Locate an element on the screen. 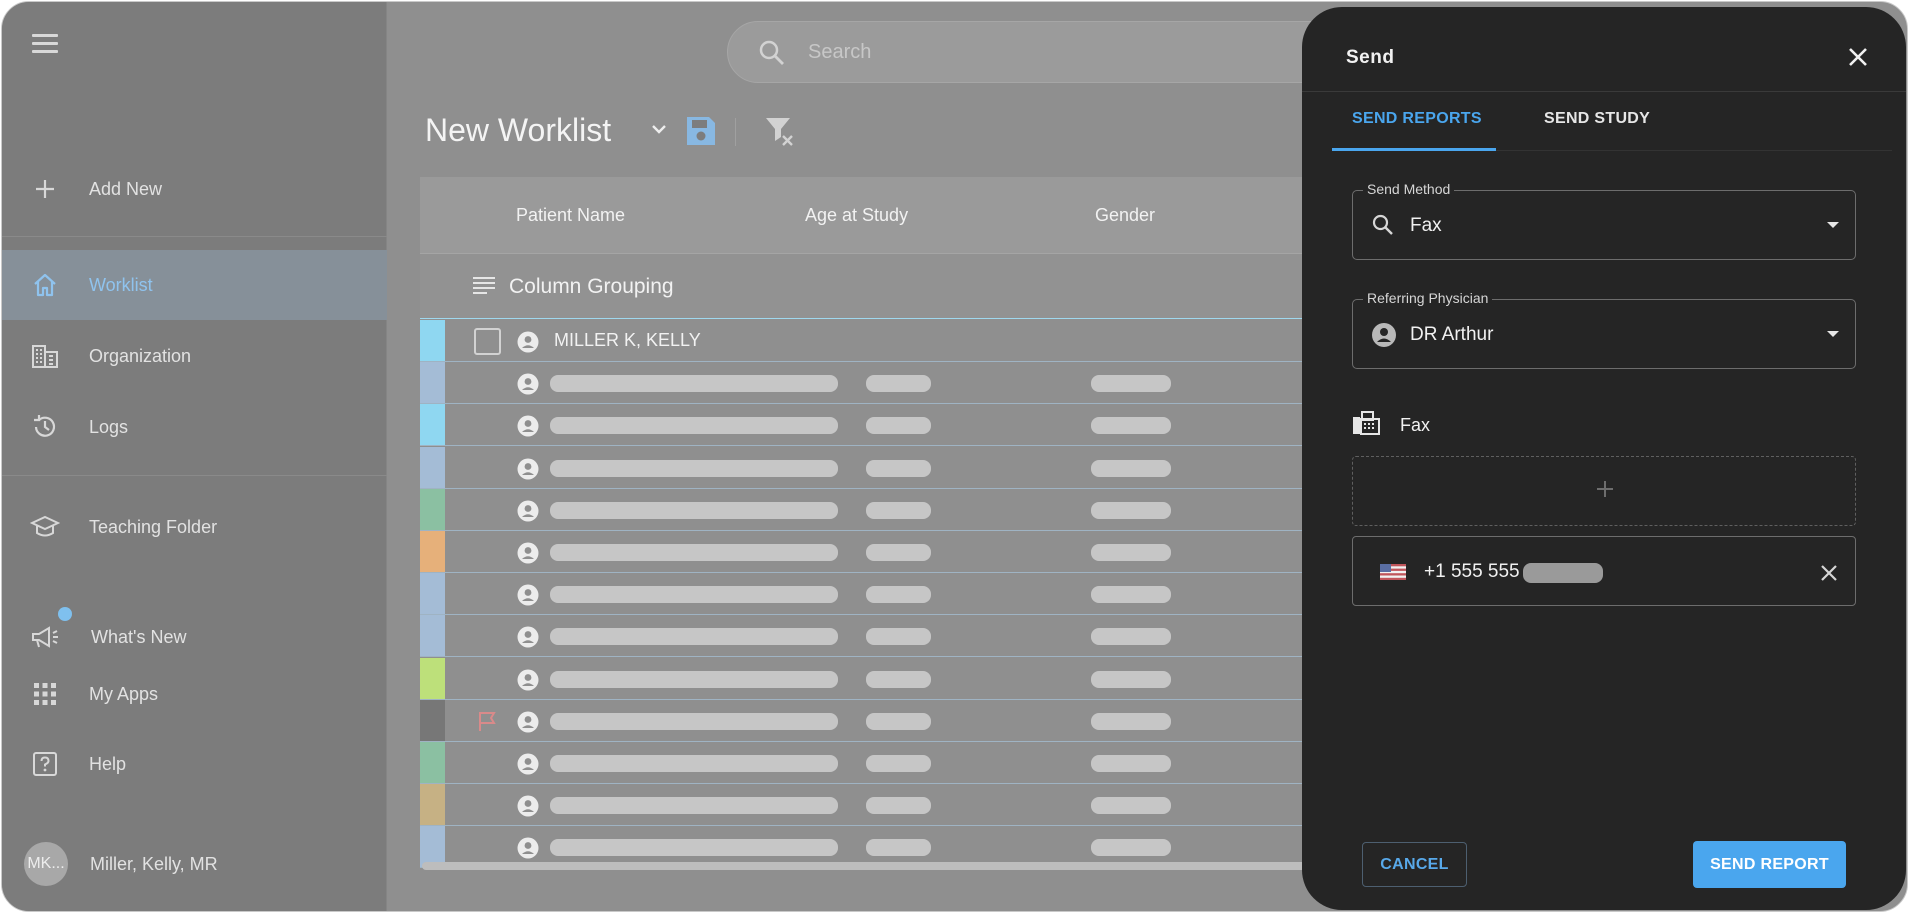 This screenshot has width=1909, height=913. table-header: Patient Name Age at Study Gender is located at coordinates (870, 215).